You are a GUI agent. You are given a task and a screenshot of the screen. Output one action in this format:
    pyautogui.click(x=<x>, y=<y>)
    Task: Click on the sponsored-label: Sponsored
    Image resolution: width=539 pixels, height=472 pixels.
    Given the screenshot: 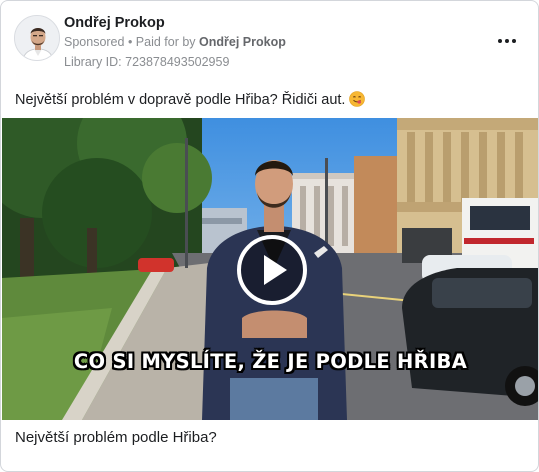 What is the action you would take?
    pyautogui.click(x=94, y=42)
    